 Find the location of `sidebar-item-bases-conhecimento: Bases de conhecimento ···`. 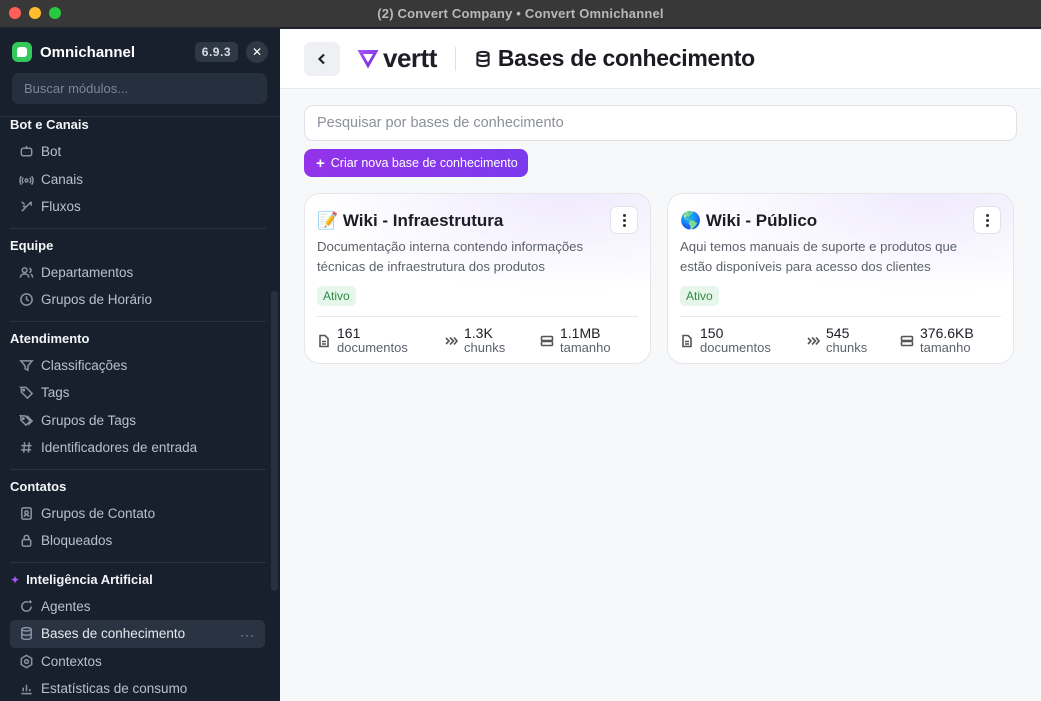

sidebar-item-bases-conhecimento: Bases de conhecimento ··· is located at coordinates (137, 634).